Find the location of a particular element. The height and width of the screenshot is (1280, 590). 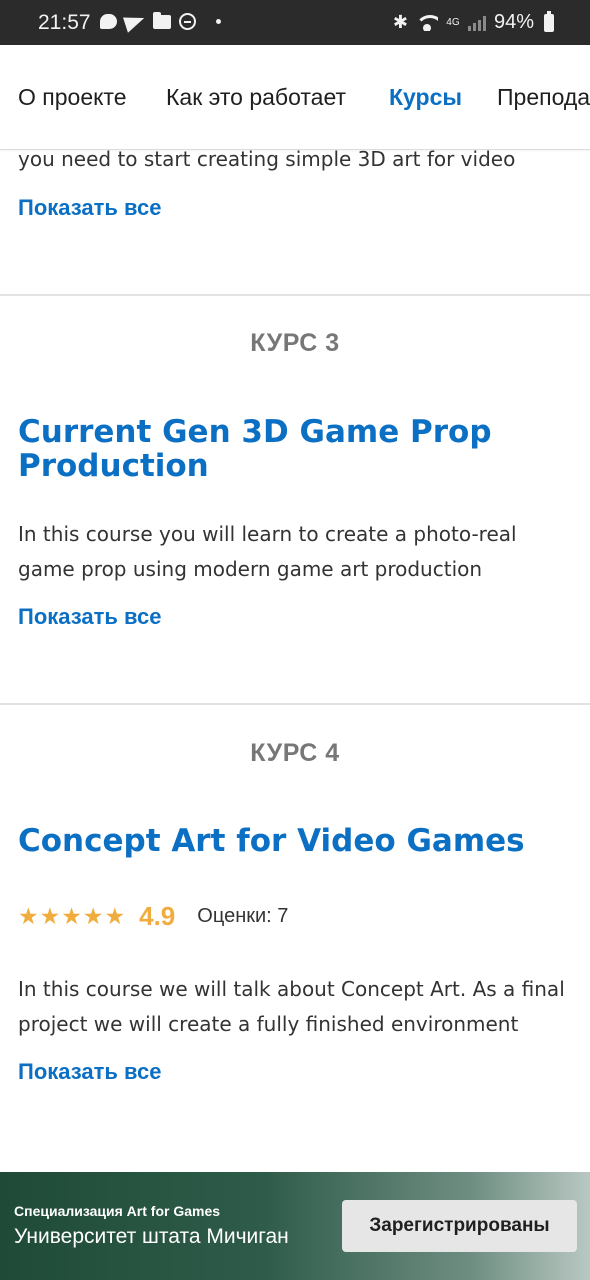

course-label: КУРС 4 is located at coordinates (295, 753).